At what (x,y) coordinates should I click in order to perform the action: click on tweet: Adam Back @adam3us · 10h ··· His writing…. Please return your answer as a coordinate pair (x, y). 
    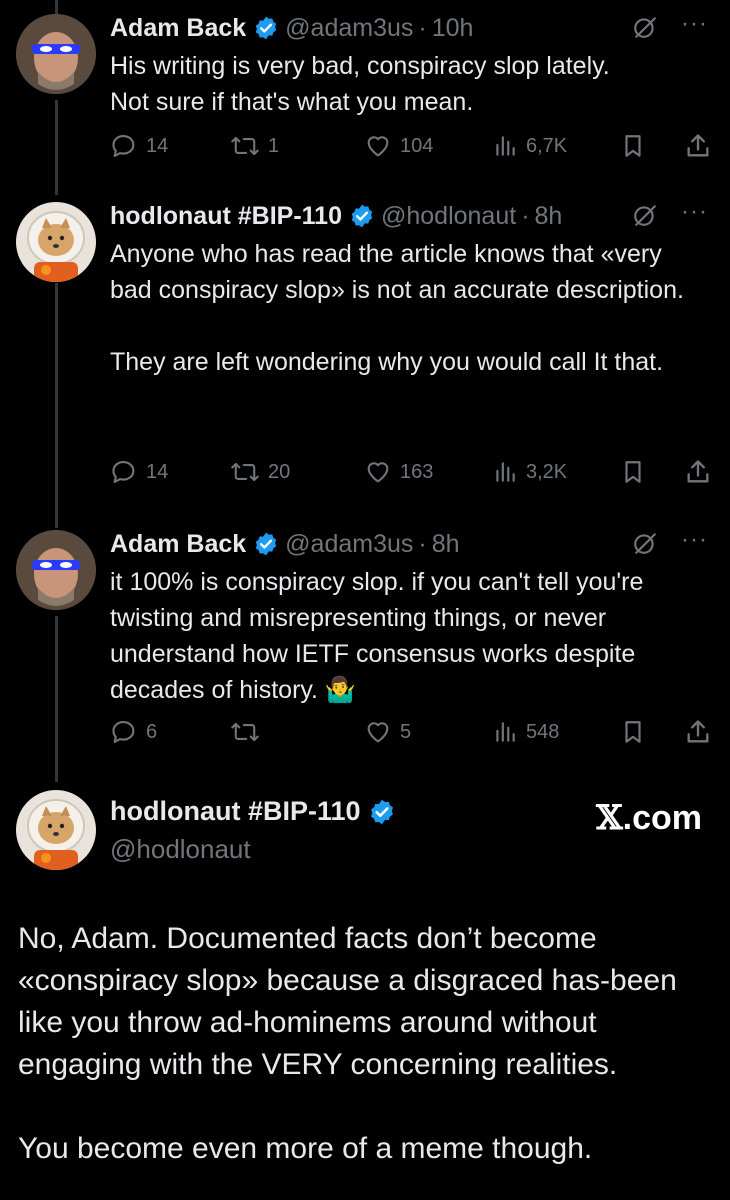
    Looking at the image, I should click on (365, 88).